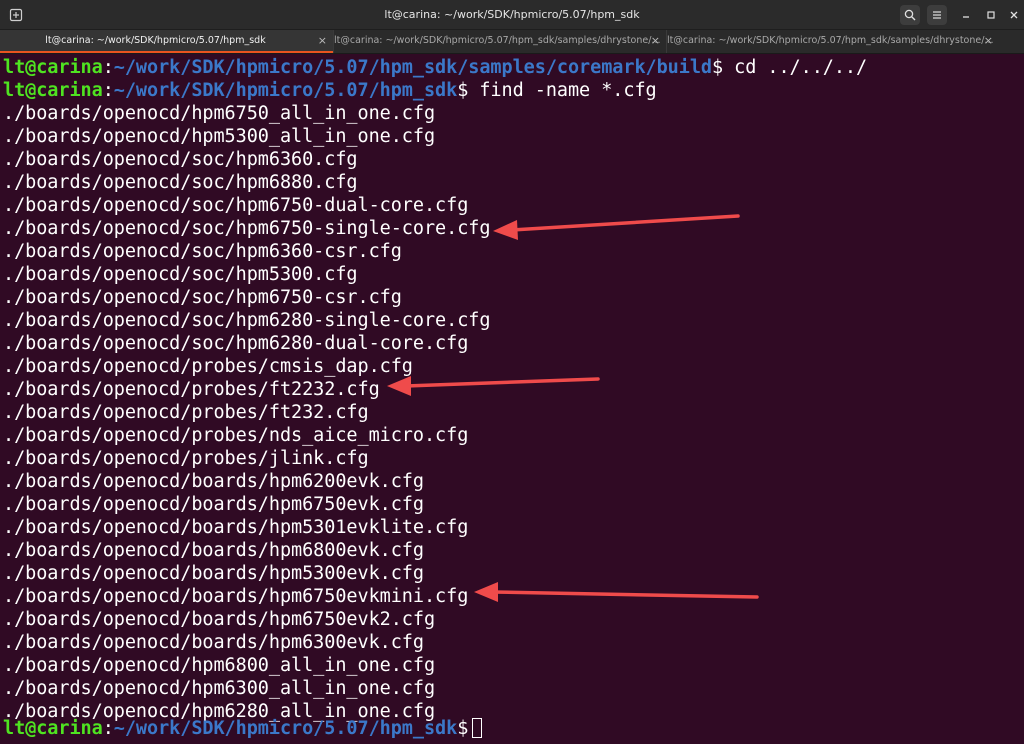  Describe the element at coordinates (180, 159) in the screenshot. I see `output-line: ./boards/openocd/soc/hpm6360.cfg` at that location.